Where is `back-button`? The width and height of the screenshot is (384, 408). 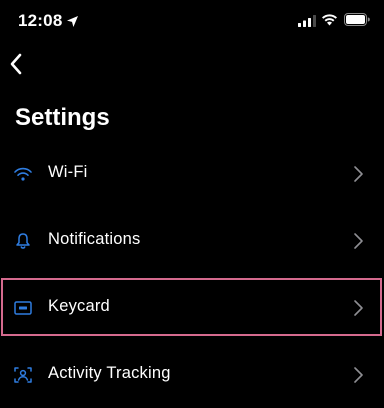
back-button is located at coordinates (16, 66).